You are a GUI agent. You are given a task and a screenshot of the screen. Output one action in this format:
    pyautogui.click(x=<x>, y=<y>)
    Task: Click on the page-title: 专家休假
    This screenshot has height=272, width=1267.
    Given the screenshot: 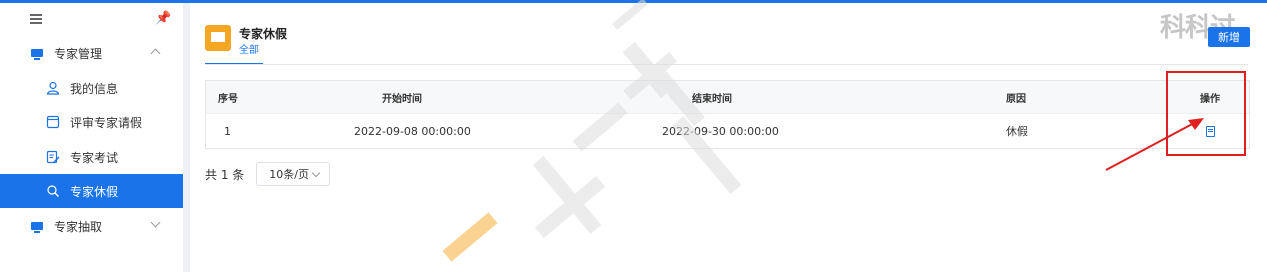 What is the action you would take?
    pyautogui.click(x=263, y=34)
    